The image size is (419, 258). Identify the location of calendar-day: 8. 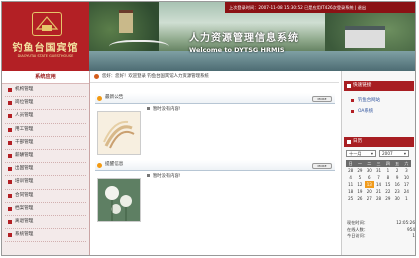
(387, 177).